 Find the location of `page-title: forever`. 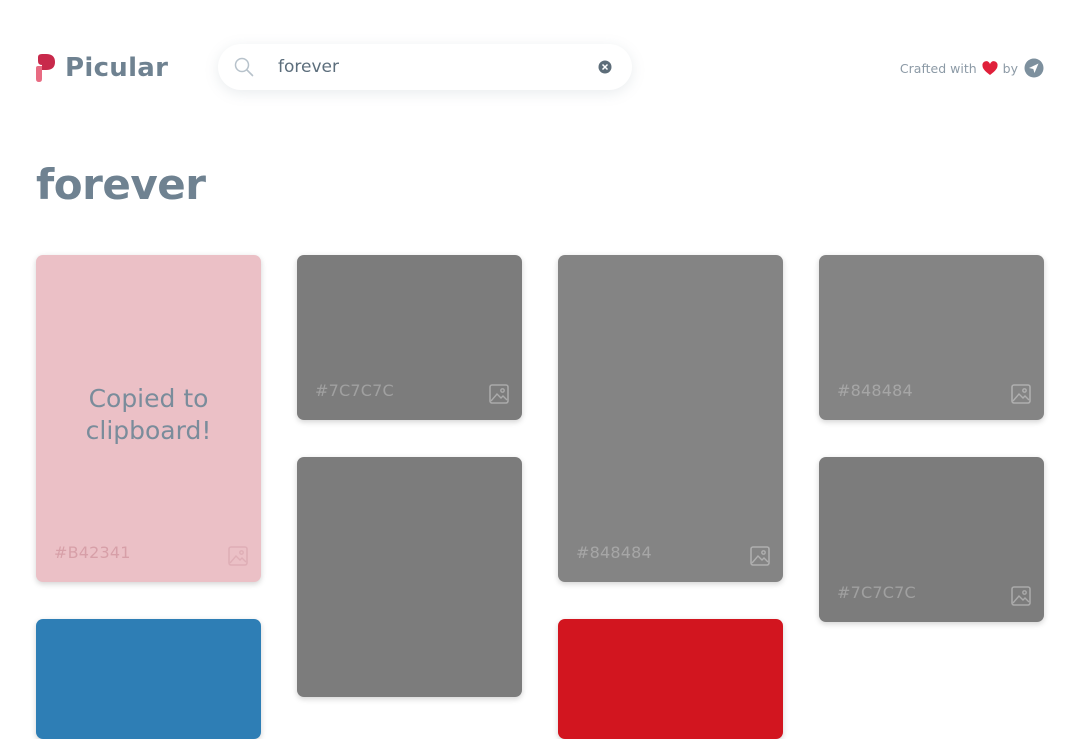

page-title: forever is located at coordinates (121, 184).